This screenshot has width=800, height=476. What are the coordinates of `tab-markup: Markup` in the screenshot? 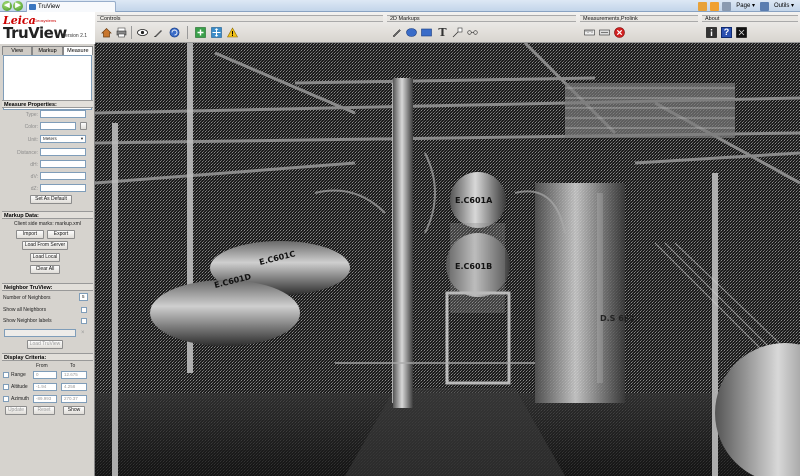 It's located at (47, 50).